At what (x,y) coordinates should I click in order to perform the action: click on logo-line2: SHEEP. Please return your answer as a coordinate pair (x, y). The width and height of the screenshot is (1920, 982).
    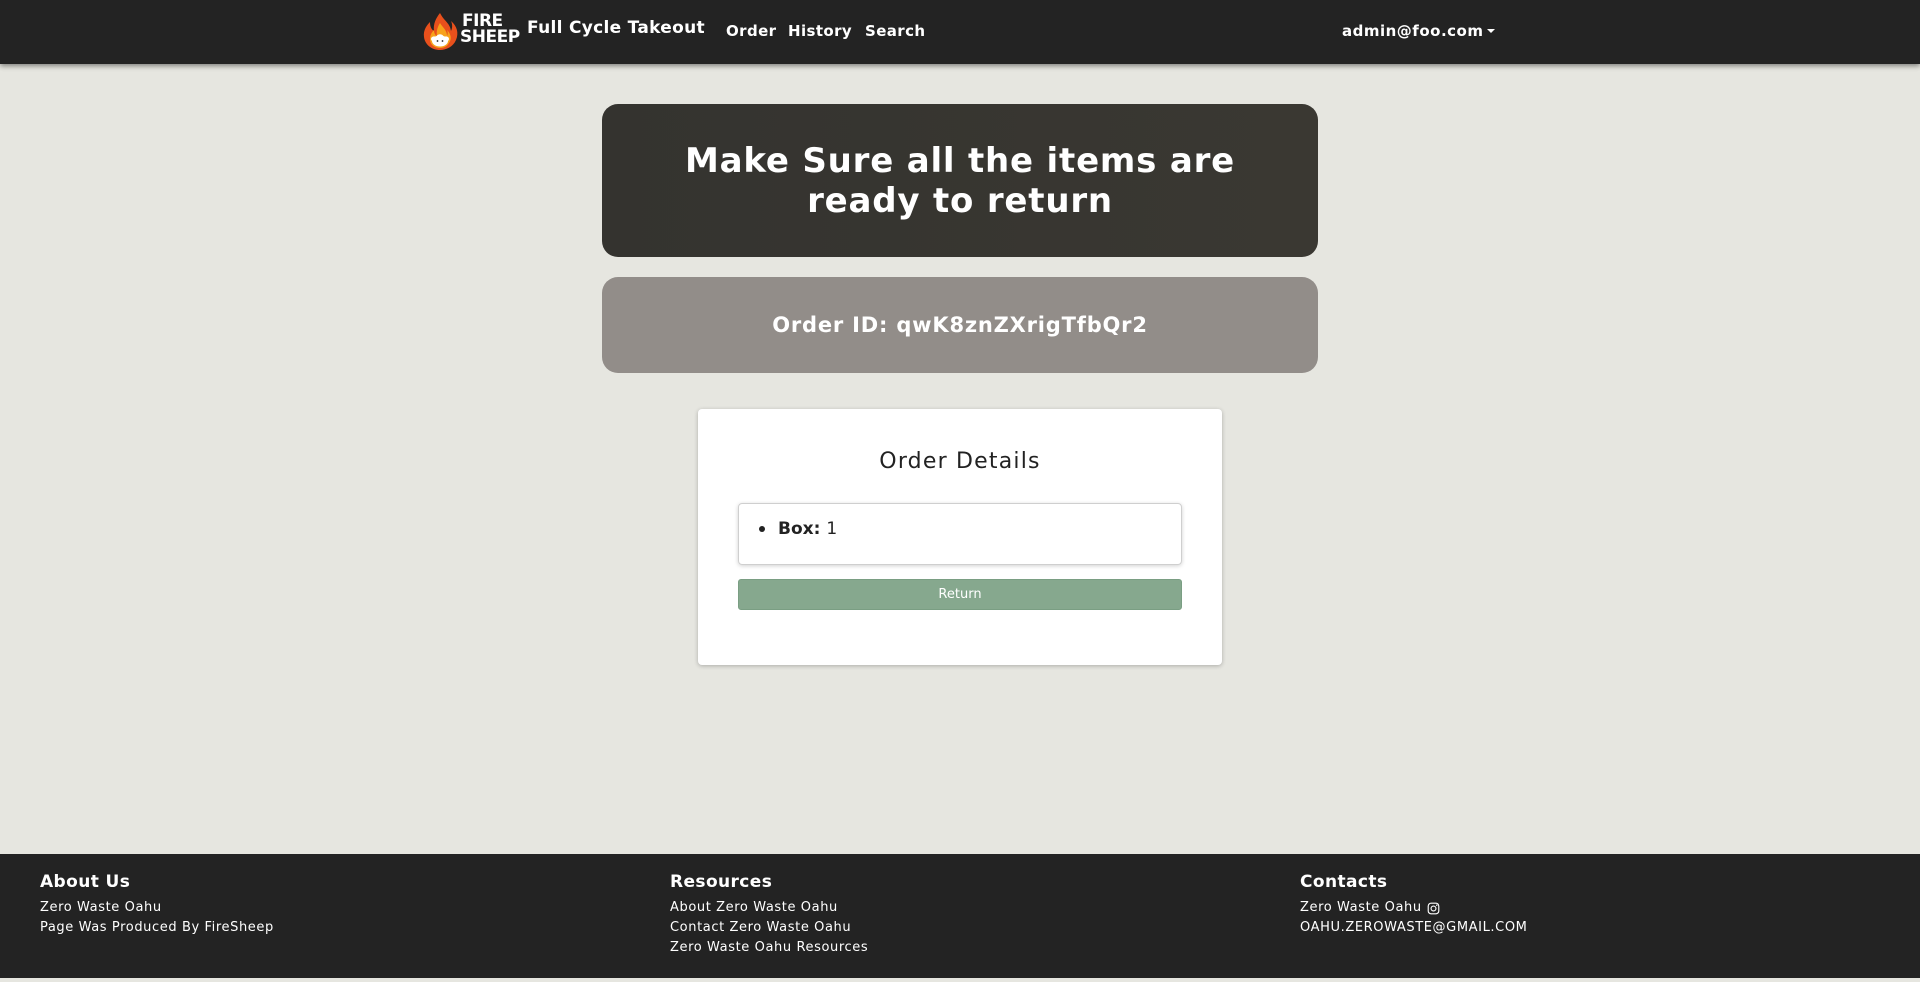
    Looking at the image, I should click on (490, 37).